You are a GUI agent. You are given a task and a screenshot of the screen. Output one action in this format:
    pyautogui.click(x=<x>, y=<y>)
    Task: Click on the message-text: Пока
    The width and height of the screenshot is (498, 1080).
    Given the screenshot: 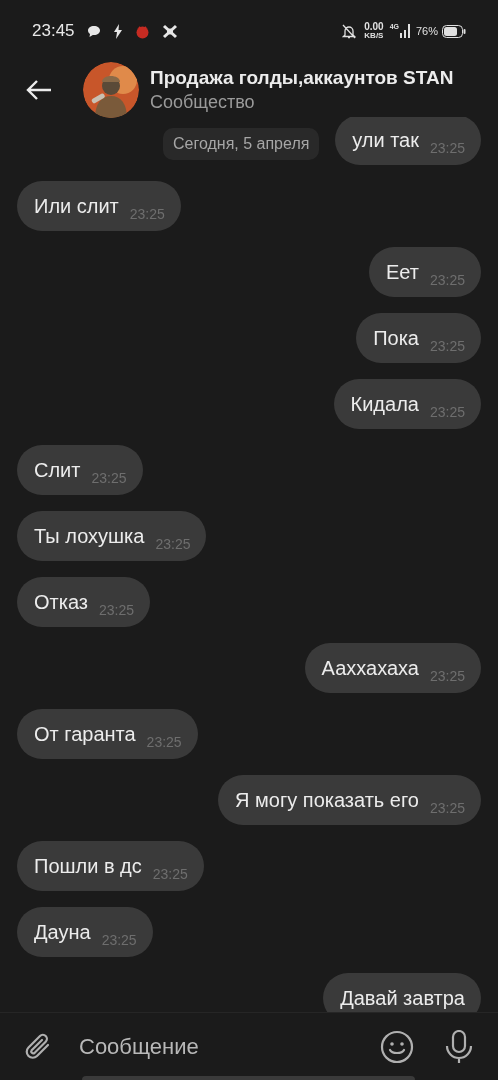 What is the action you would take?
    pyautogui.click(x=396, y=338)
    